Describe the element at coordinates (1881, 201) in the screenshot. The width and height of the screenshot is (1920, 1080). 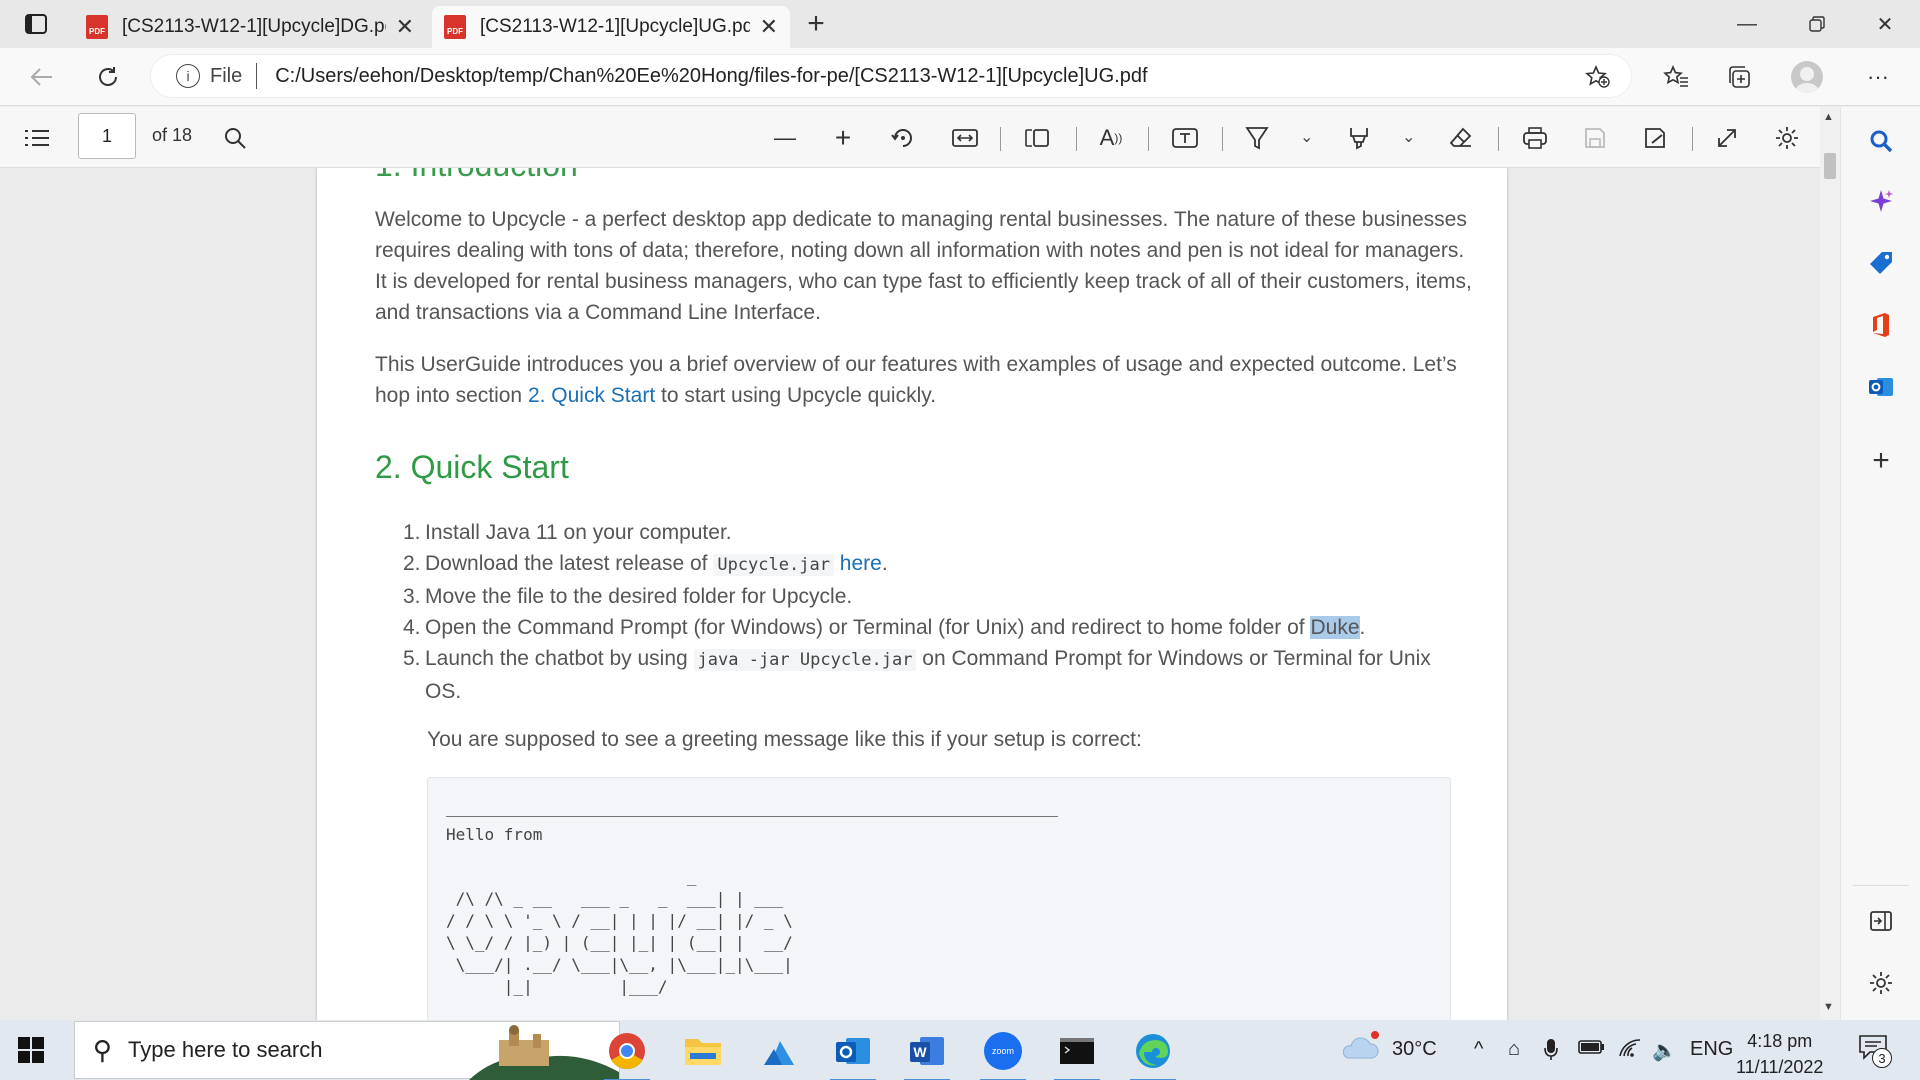
I see `copilot-sparkle-icon` at that location.